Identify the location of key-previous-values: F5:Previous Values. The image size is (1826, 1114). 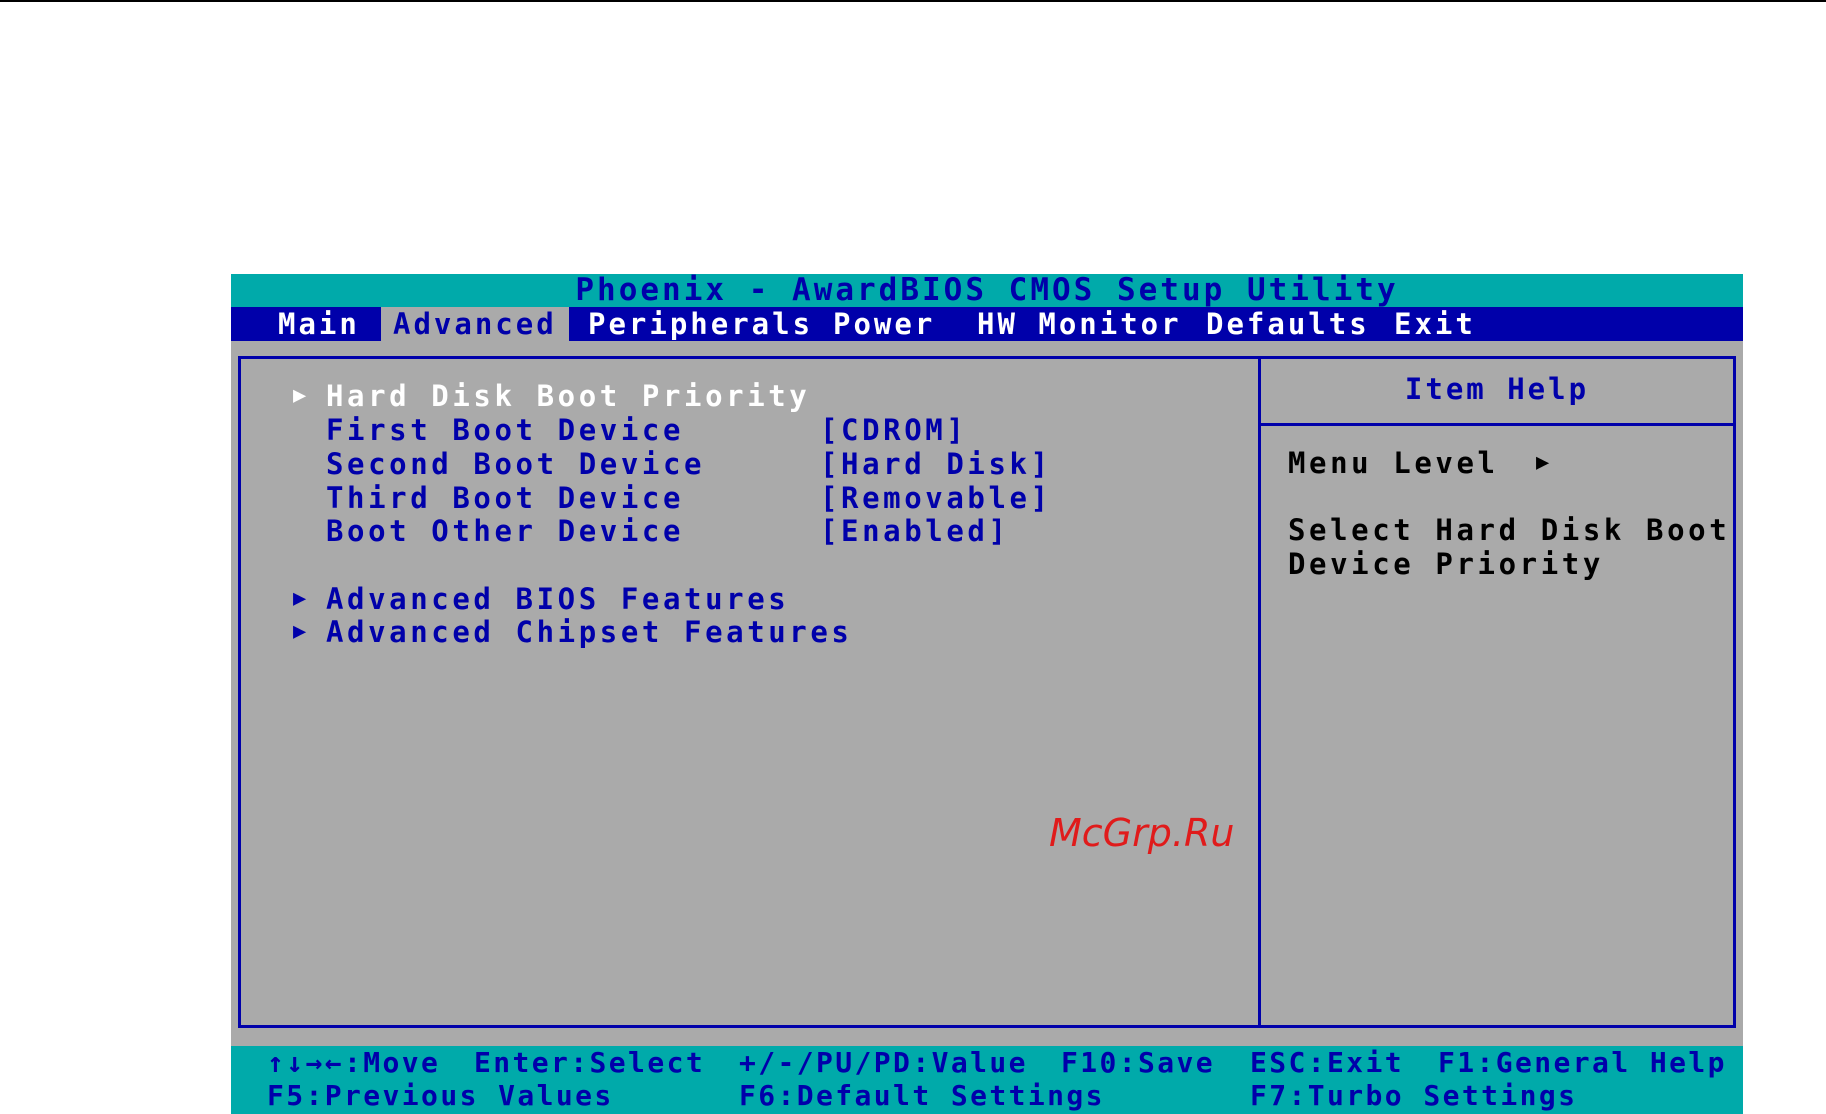
(440, 1095).